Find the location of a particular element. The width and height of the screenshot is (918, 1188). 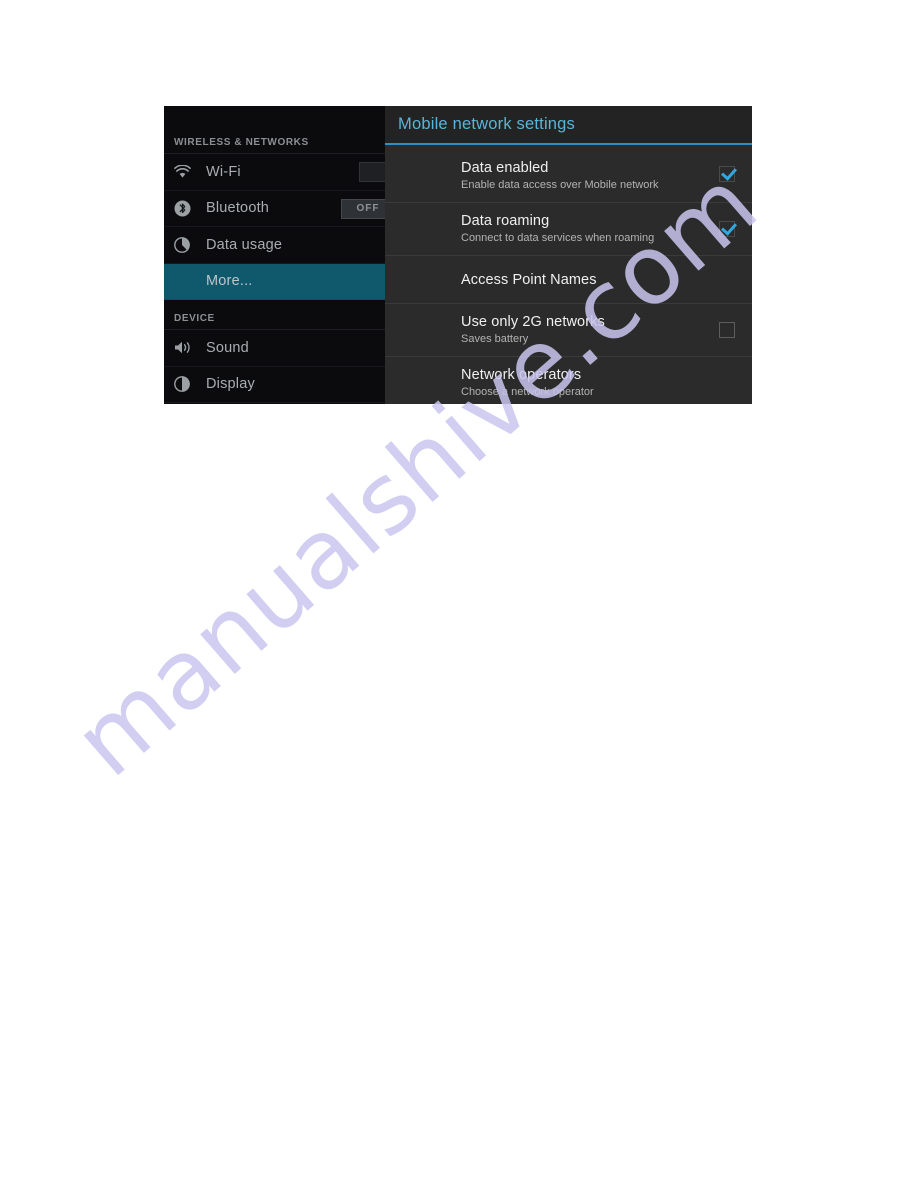

settings-sidebar: WIRELESS & NETWORKS Wi-Fi Bluetooth OFF is located at coordinates (274, 255).